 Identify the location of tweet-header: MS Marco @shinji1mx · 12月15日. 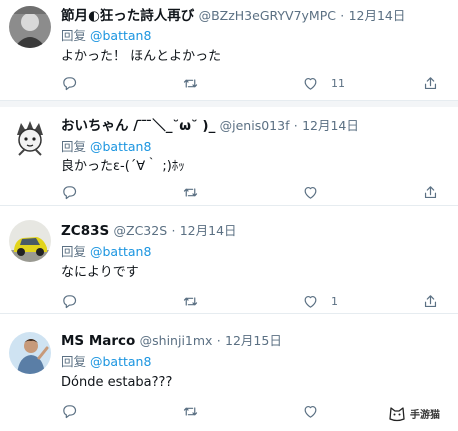
(255, 341).